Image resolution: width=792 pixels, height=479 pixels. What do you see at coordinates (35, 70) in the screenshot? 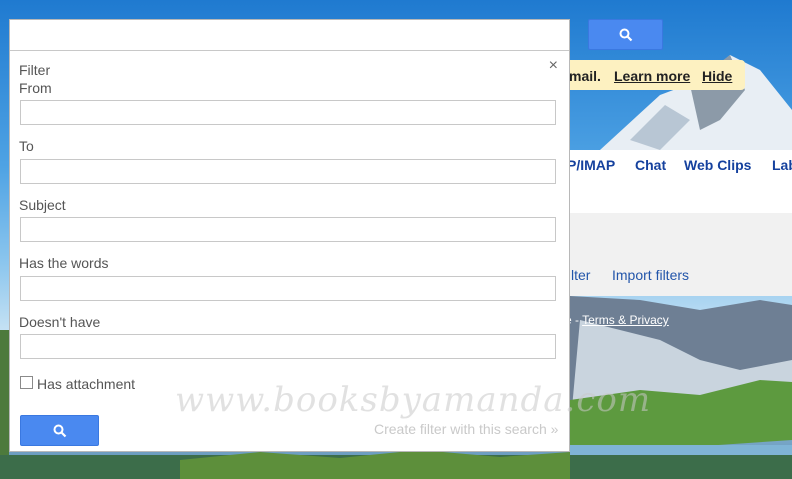
I see `dialog-title: Filter` at bounding box center [35, 70].